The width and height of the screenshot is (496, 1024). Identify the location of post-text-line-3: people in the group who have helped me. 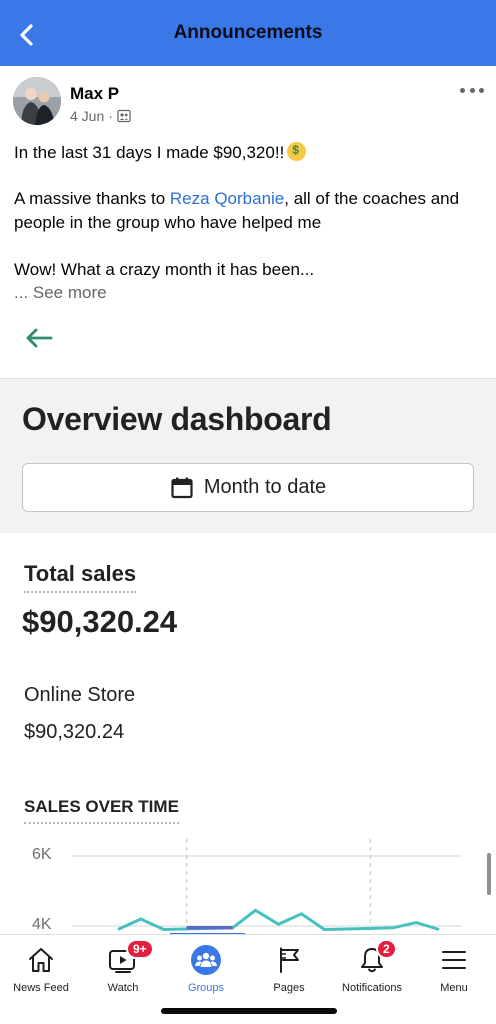
(168, 222).